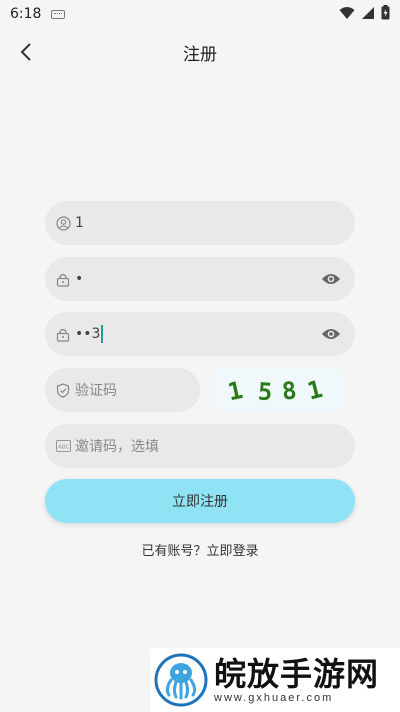  I want to click on username-field: 1, so click(200, 223).